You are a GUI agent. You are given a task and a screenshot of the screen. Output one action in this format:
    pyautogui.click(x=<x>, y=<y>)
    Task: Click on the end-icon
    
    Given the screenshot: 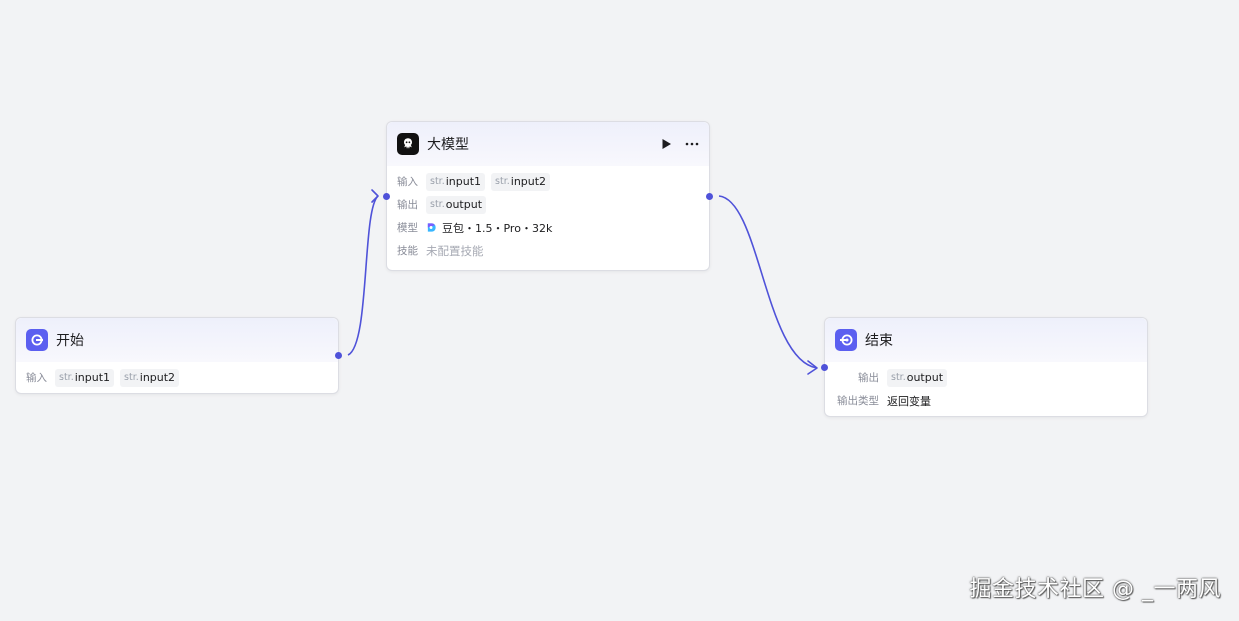 What is the action you would take?
    pyautogui.click(x=846, y=340)
    